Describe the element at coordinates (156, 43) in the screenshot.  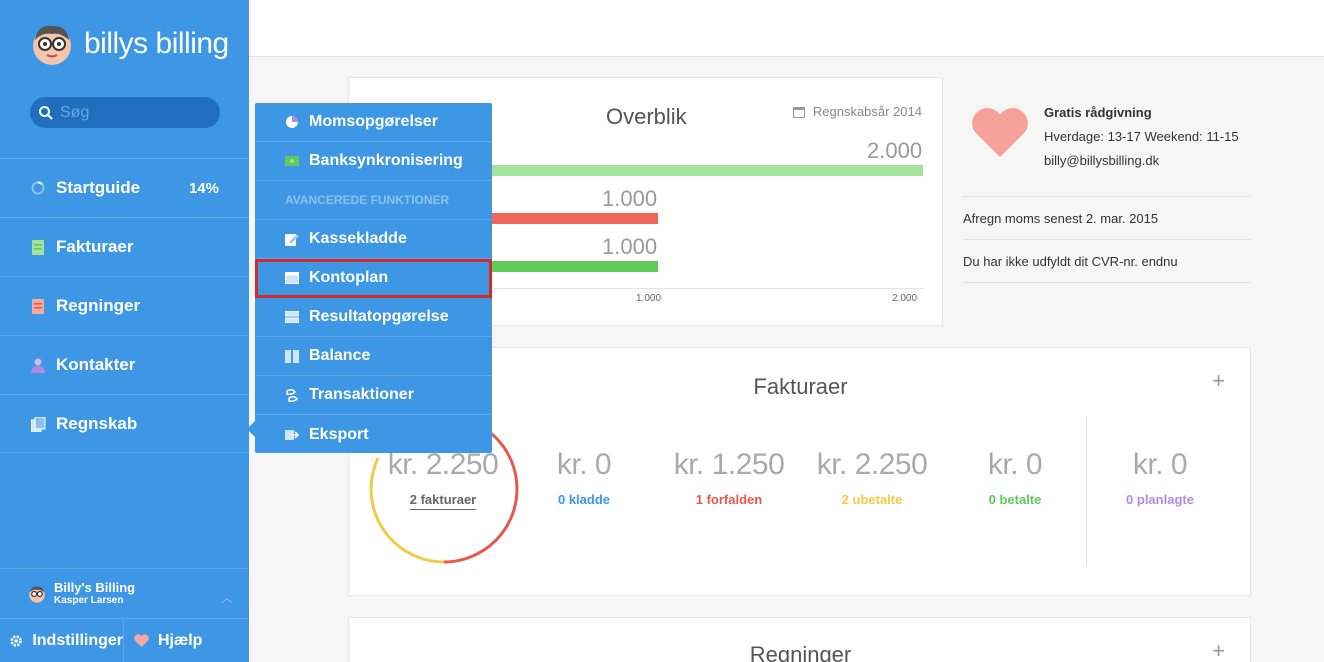
I see `logo-text: billys billing` at that location.